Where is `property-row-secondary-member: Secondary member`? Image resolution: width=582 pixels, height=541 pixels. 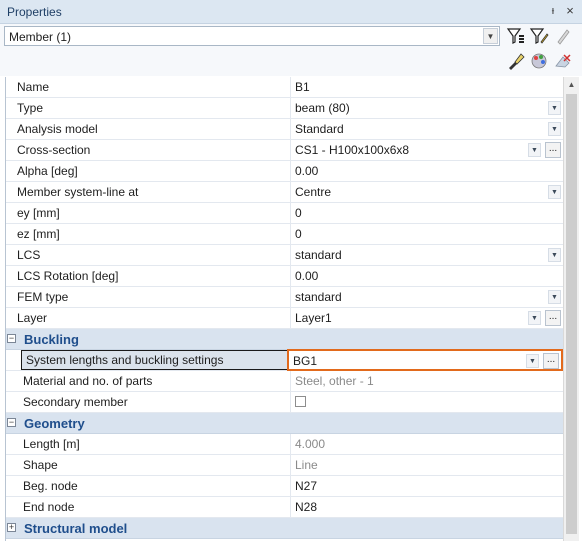
property-row-secondary-member: Secondary member is located at coordinates (285, 402).